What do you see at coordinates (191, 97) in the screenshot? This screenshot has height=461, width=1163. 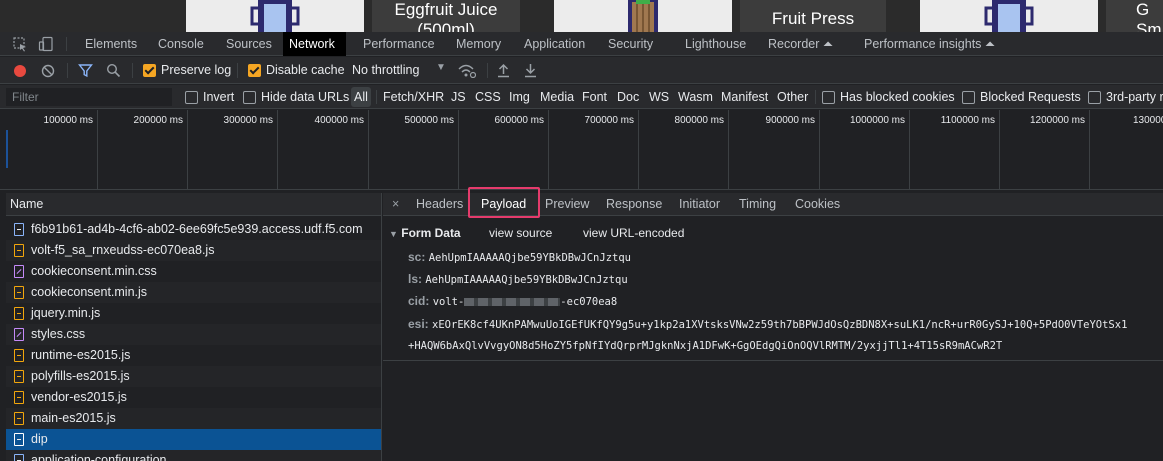 I see `invert-checkbox` at bounding box center [191, 97].